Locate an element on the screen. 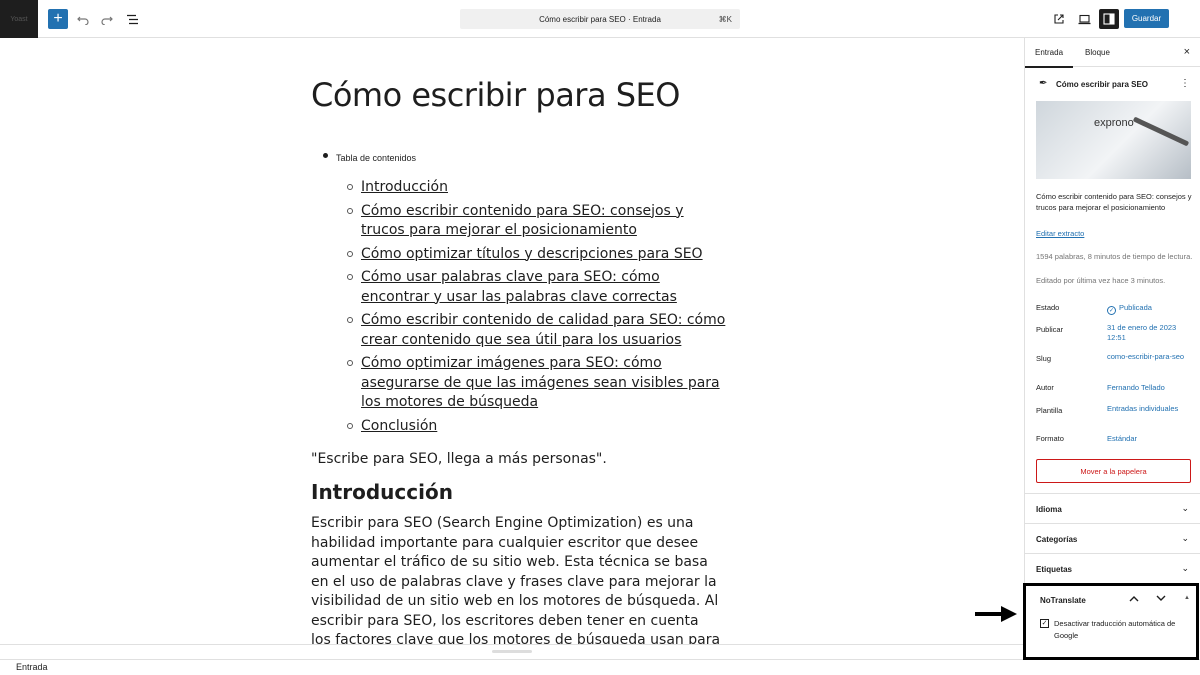 Image resolution: width=1200 pixels, height=675 pixels. move-down-icon is located at coordinates (1161, 599).